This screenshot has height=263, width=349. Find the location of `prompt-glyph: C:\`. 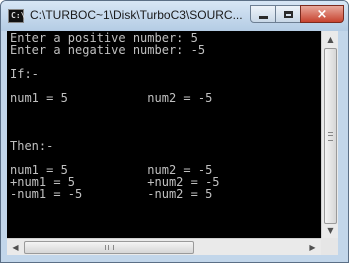

prompt-glyph: C:\ is located at coordinates (18, 15).